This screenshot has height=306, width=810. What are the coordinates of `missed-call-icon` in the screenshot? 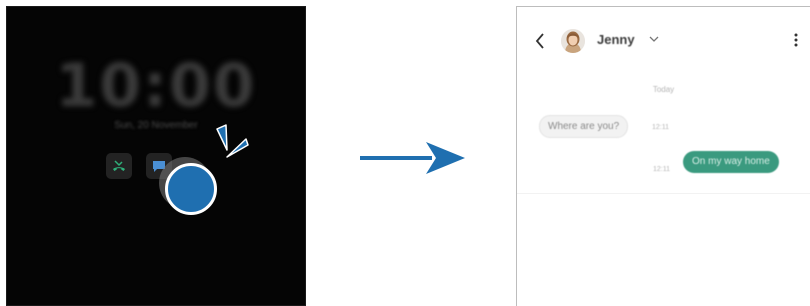 It's located at (119, 165).